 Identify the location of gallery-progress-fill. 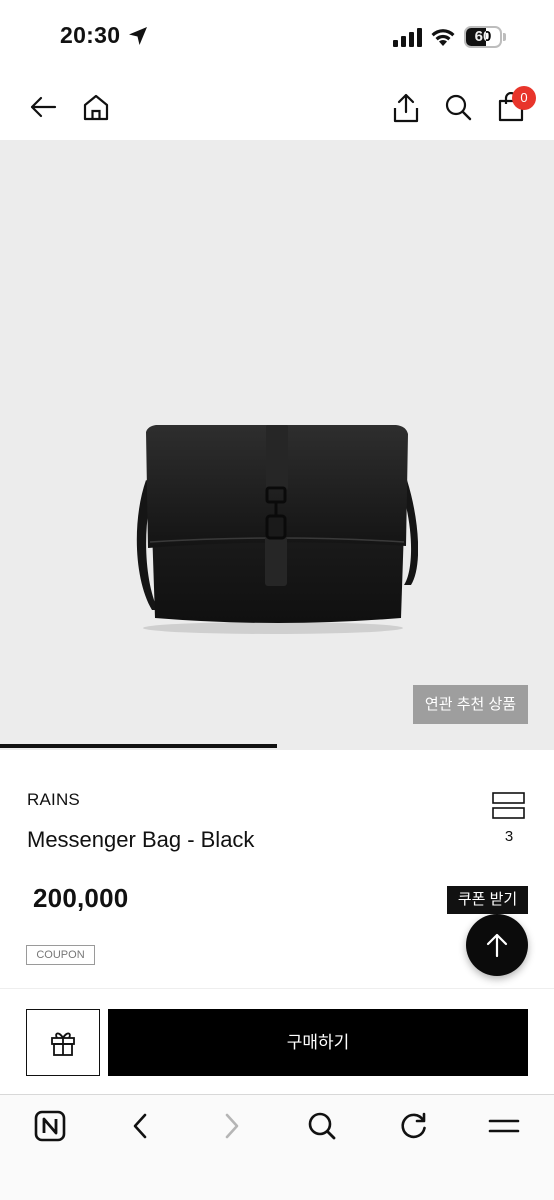
(138, 746).